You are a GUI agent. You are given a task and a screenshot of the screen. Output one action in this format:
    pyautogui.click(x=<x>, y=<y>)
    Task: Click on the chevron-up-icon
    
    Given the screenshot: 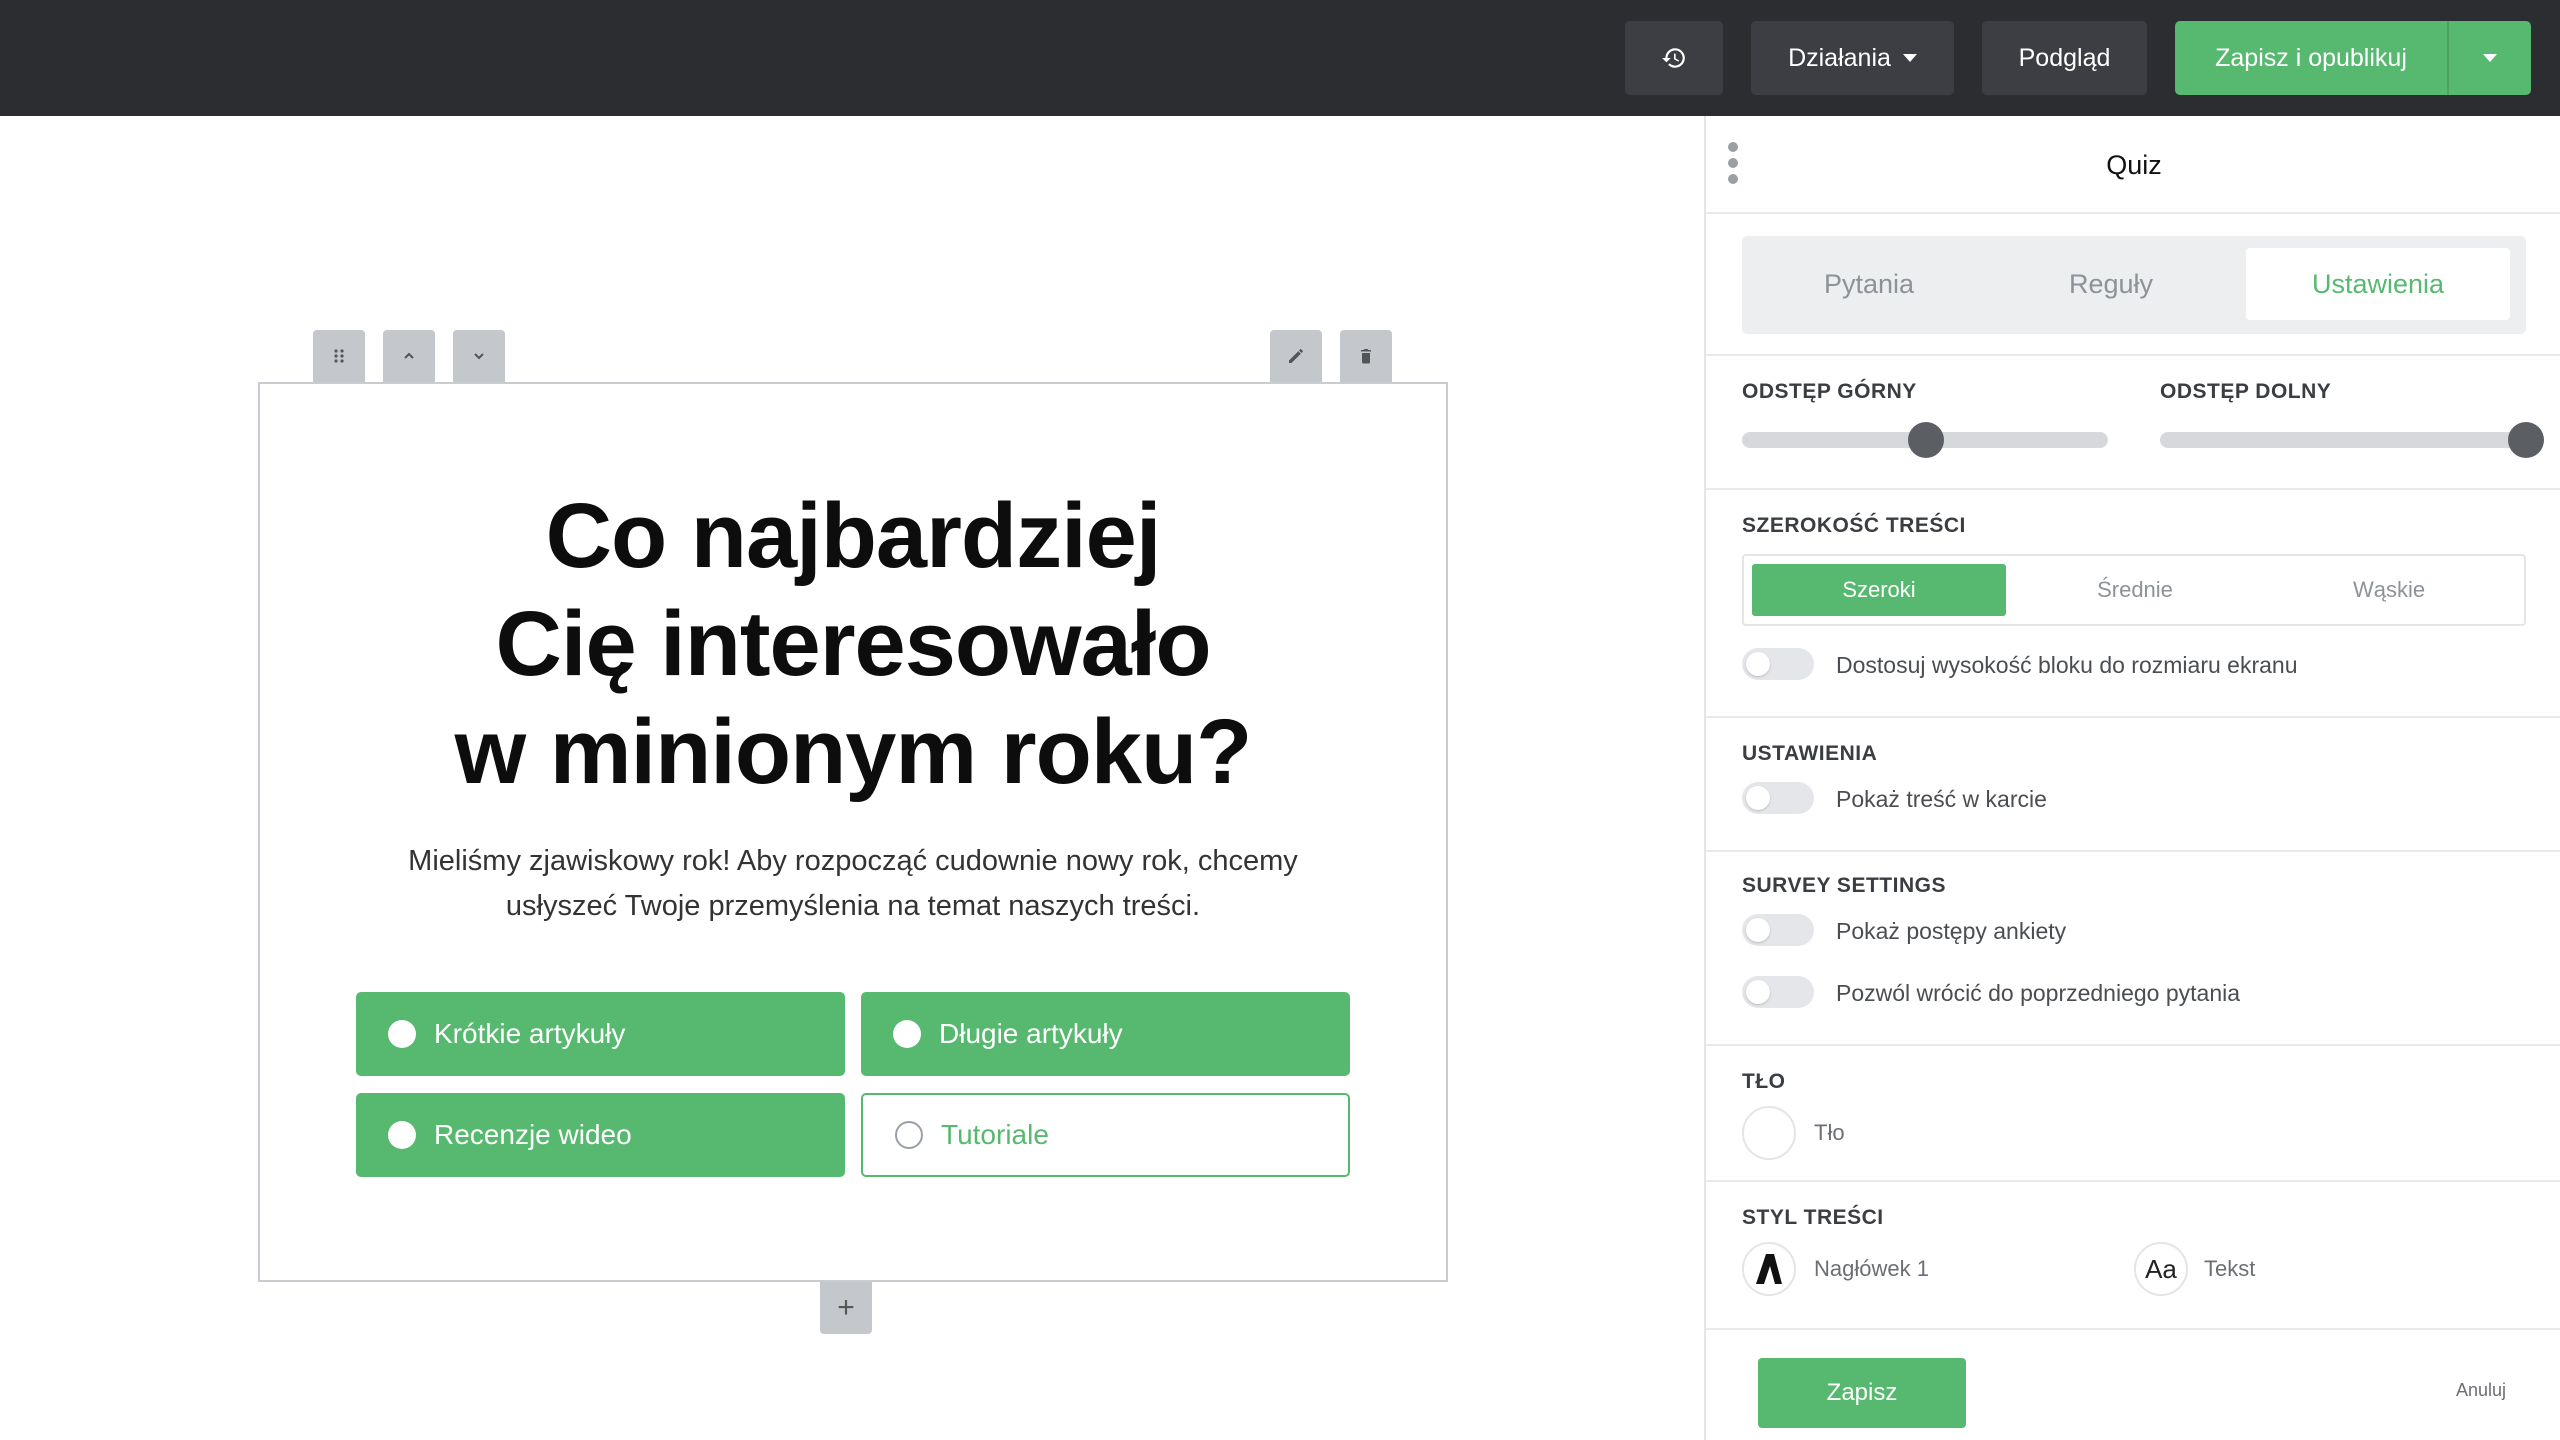 What is the action you would take?
    pyautogui.click(x=409, y=355)
    